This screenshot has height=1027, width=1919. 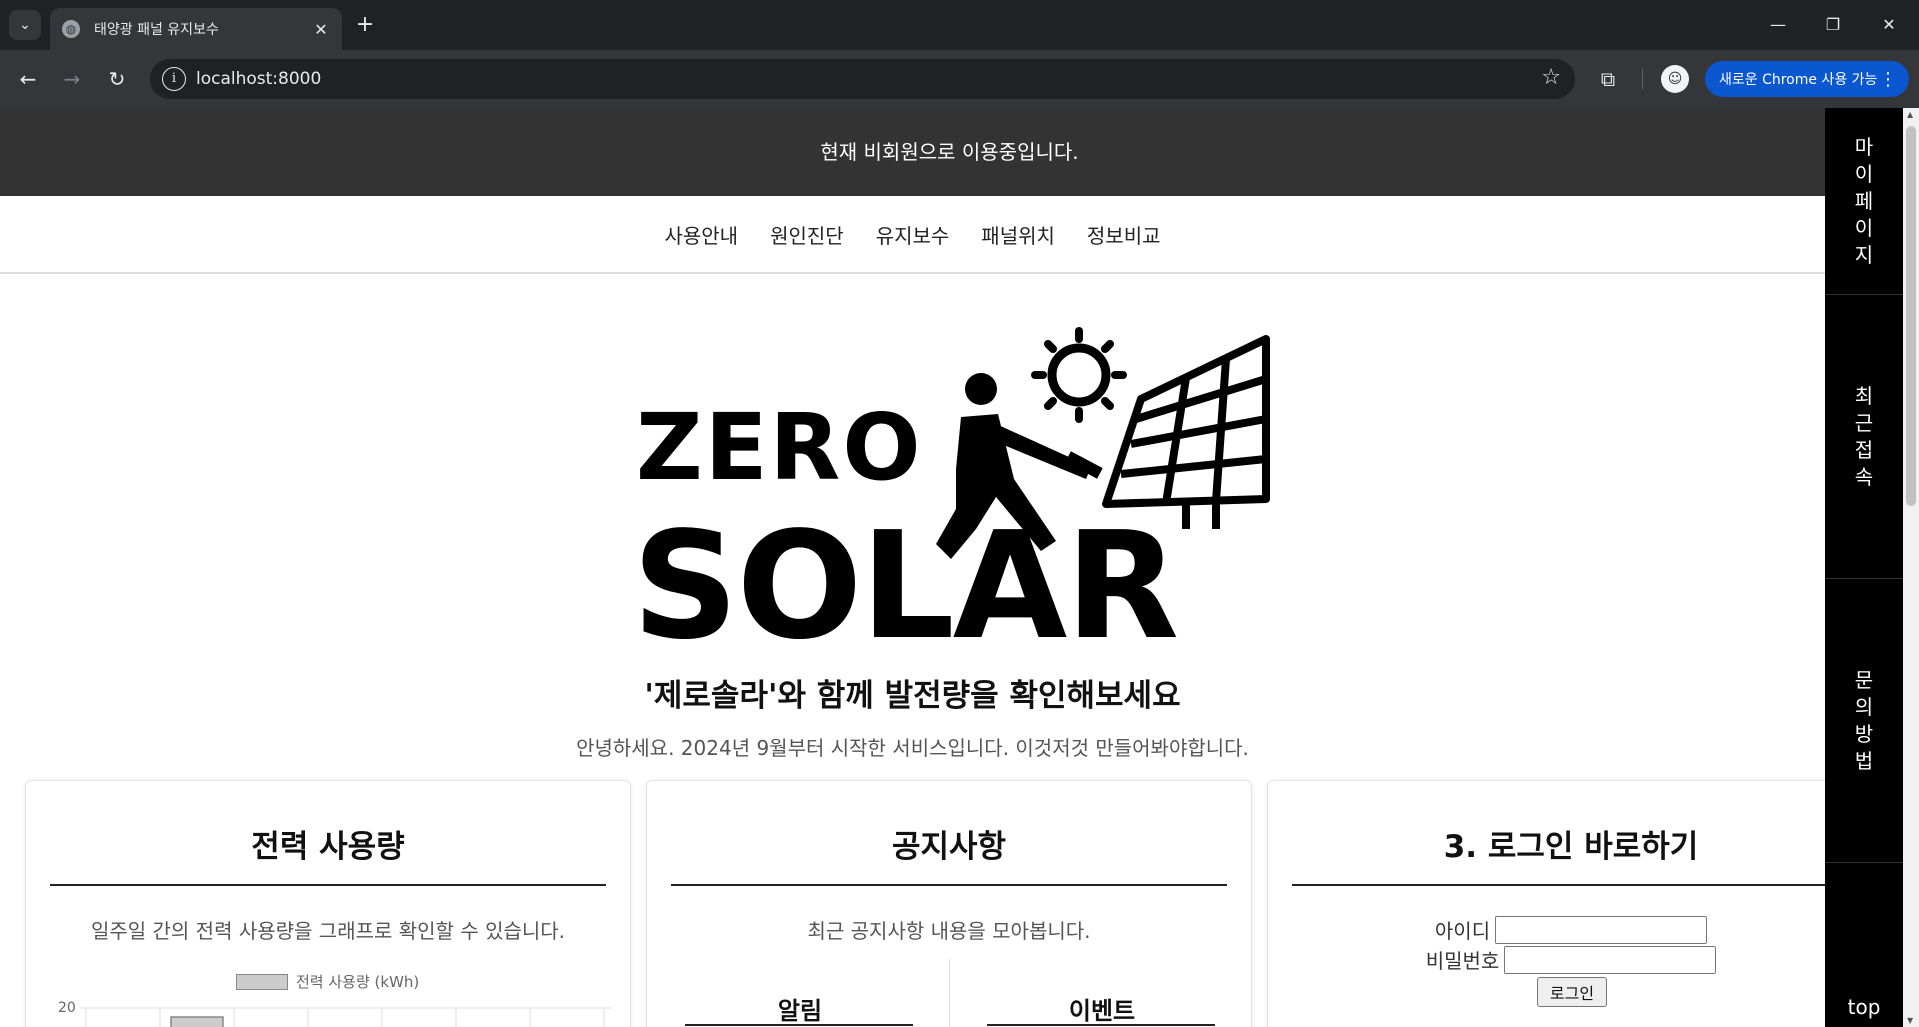 I want to click on notice-card: 공지사항 최근 공지사항 내용을 모아봅니다. 알림 이벤트, so click(x=949, y=903).